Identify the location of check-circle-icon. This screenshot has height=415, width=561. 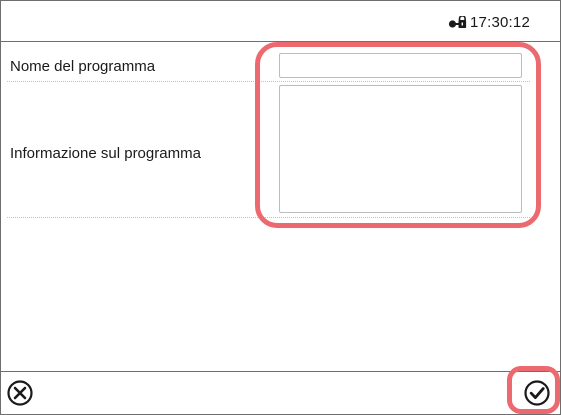
(537, 393).